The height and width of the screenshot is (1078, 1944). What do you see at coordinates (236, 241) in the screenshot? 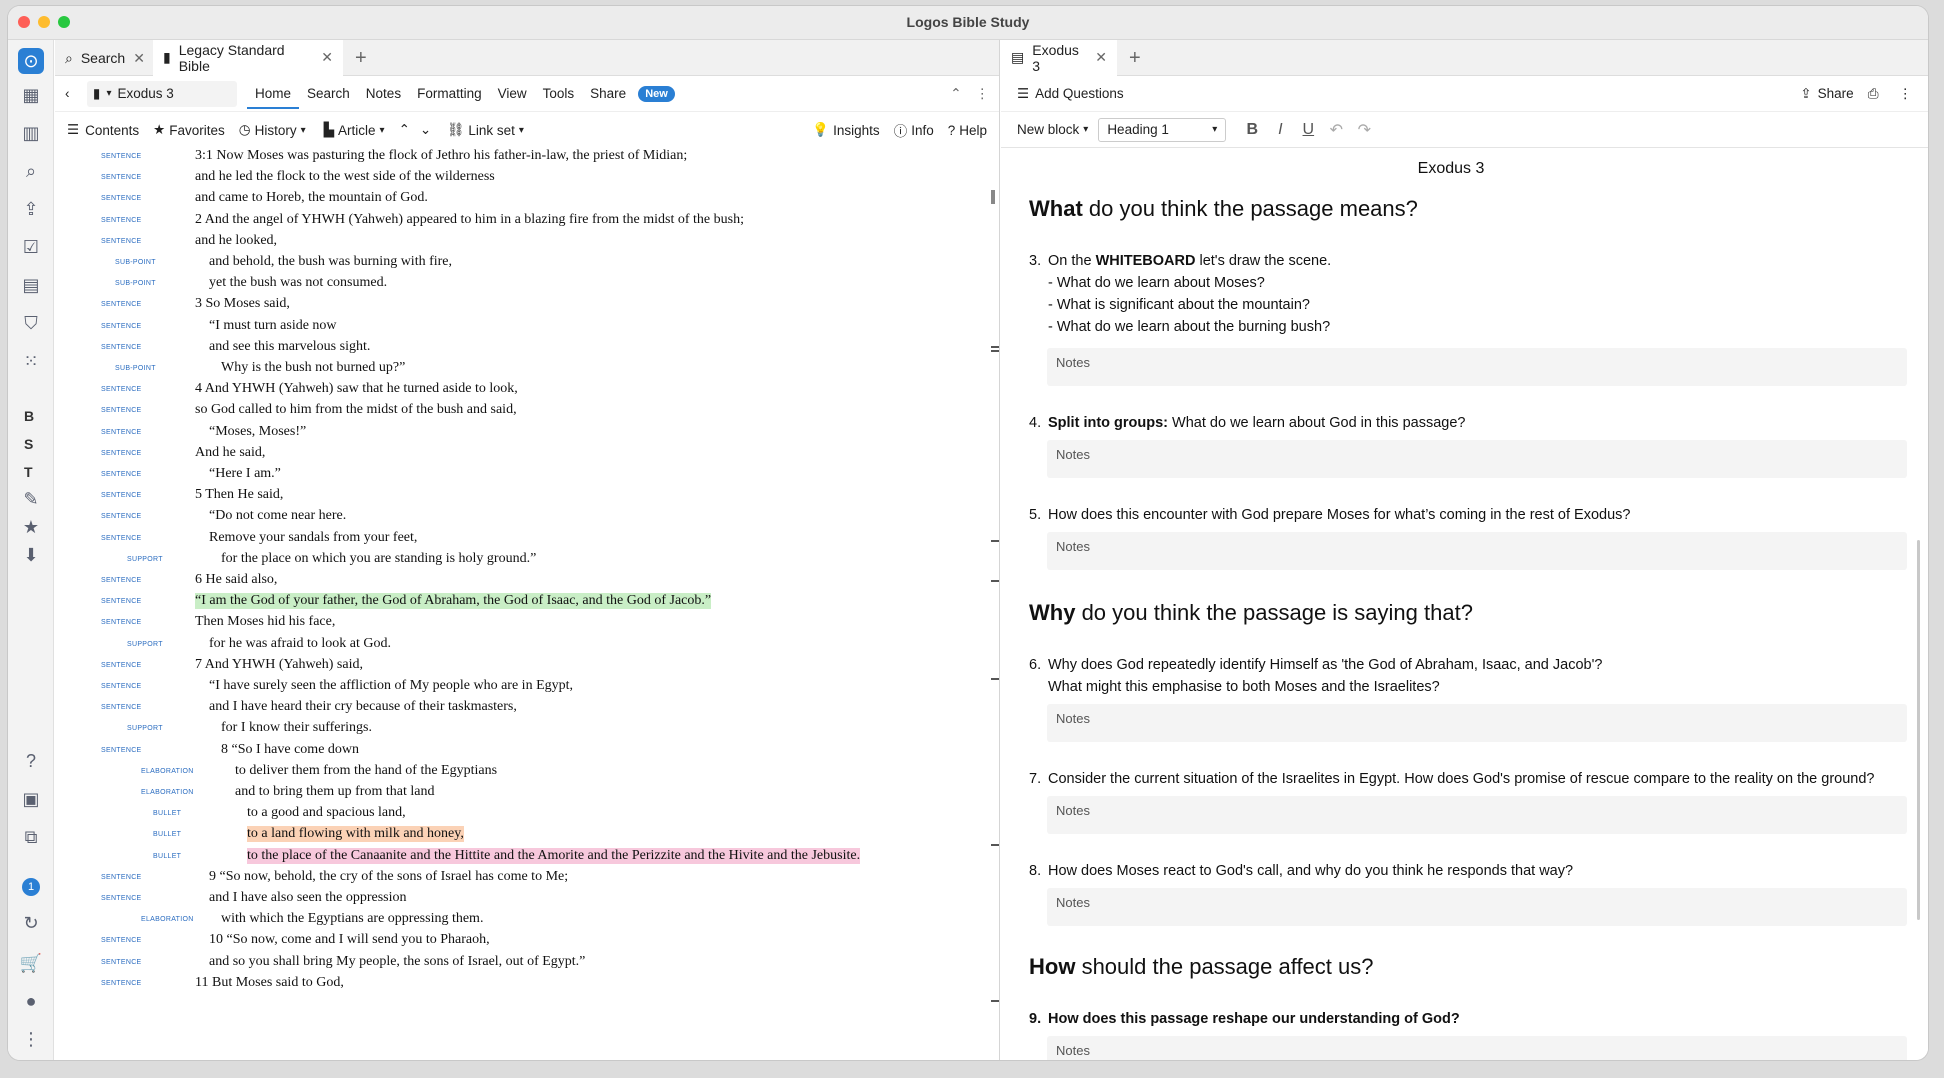
I see `verse-text: and he looked,` at bounding box center [236, 241].